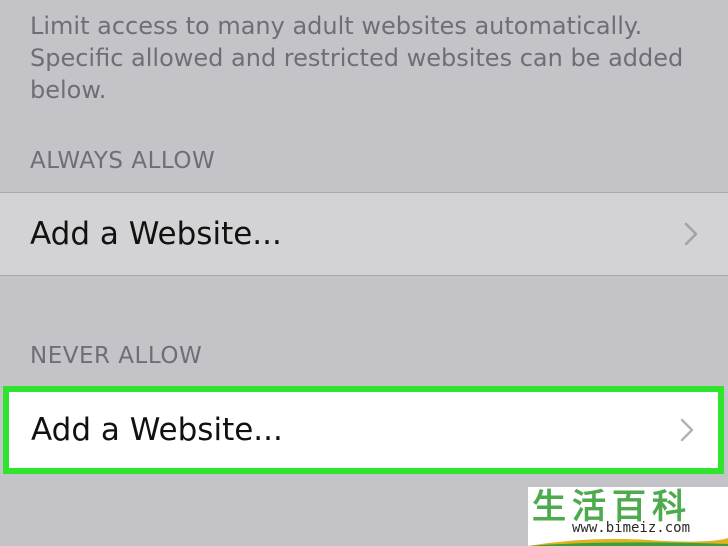 Image resolution: width=728 pixels, height=546 pixels. Describe the element at coordinates (631, 528) in the screenshot. I see `watermark-url: www.bimeiz.com` at that location.